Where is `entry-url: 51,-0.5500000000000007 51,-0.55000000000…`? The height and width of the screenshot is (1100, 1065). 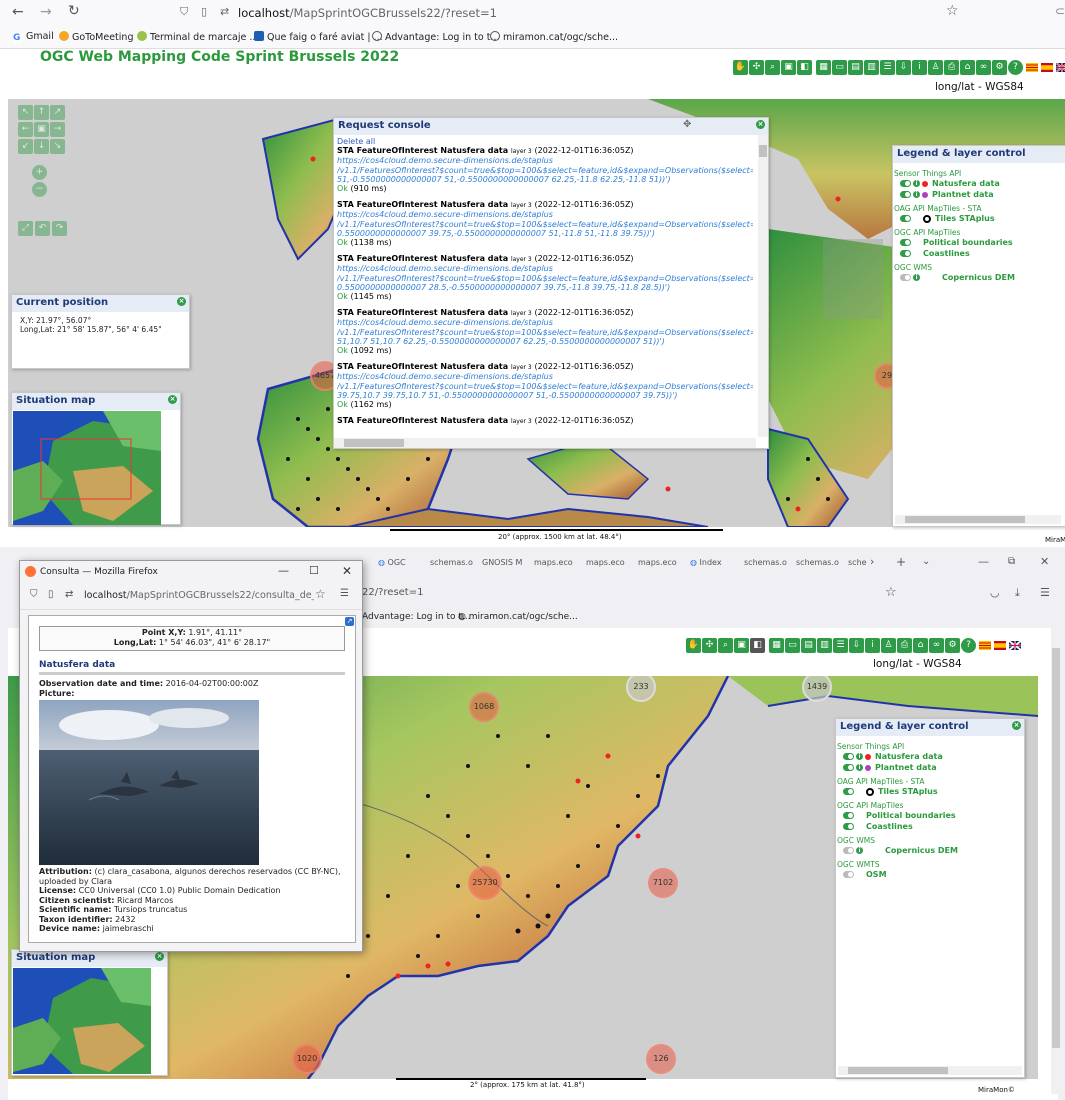 entry-url: 51,-0.5500000000000007 51,-0.55000000000… is located at coordinates (545, 179).